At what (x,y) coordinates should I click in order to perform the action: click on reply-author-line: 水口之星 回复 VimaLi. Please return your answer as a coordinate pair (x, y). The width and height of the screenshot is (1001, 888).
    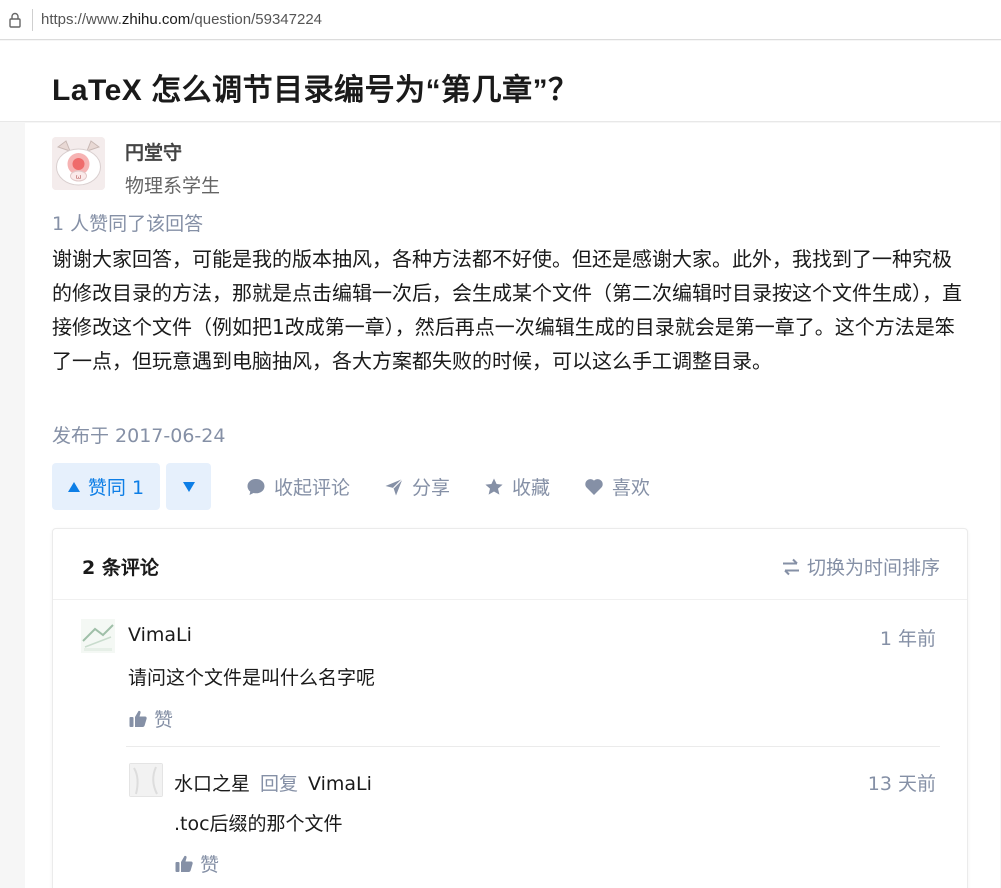
    Looking at the image, I should click on (273, 782).